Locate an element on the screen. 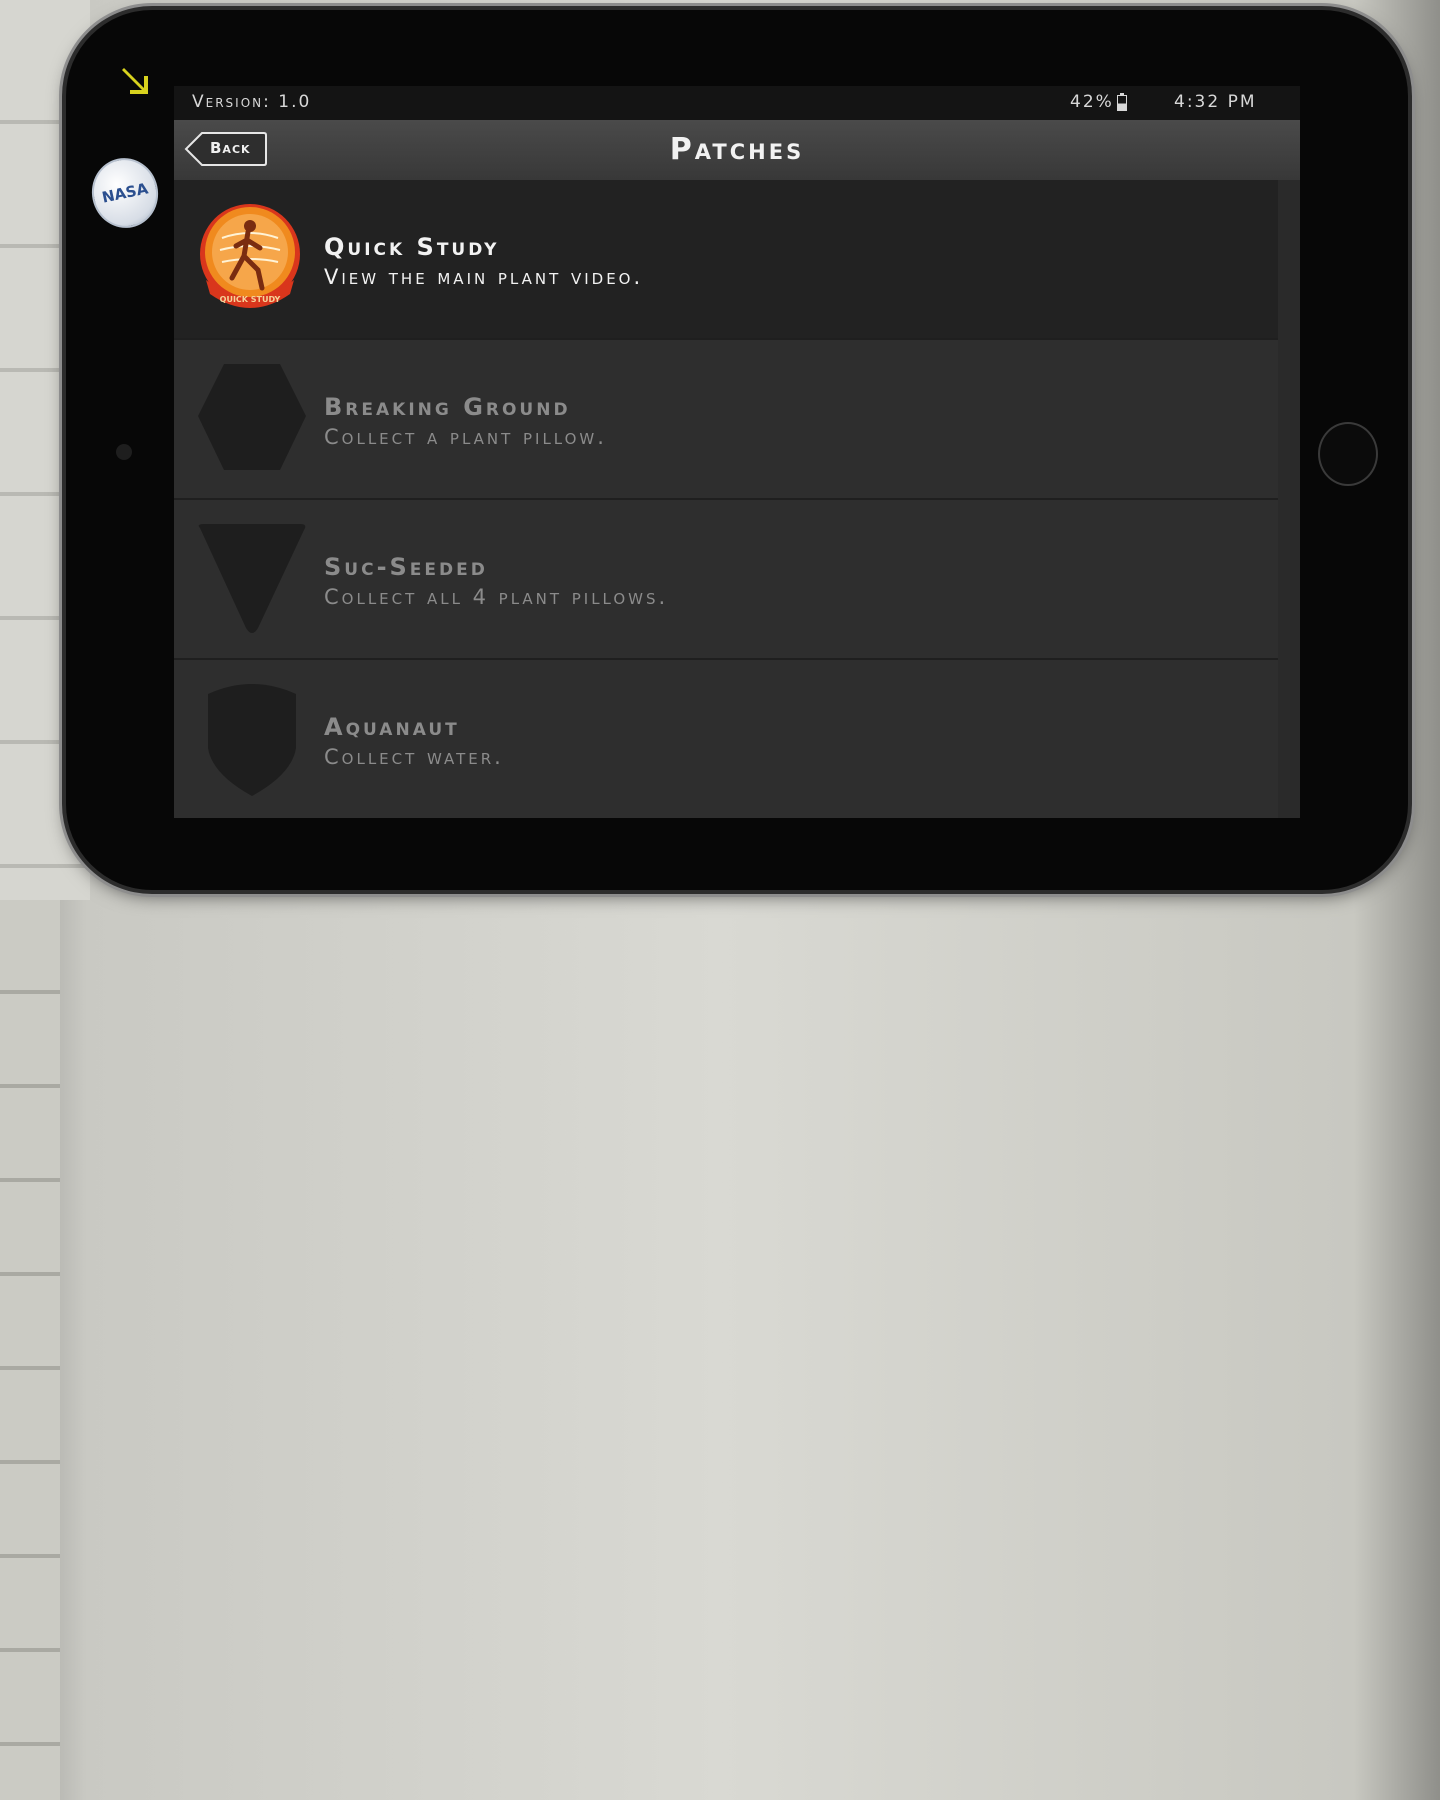 Image resolution: width=1440 pixels, height=1800 pixels. nasa-logo-text: NASA is located at coordinates (125, 193).